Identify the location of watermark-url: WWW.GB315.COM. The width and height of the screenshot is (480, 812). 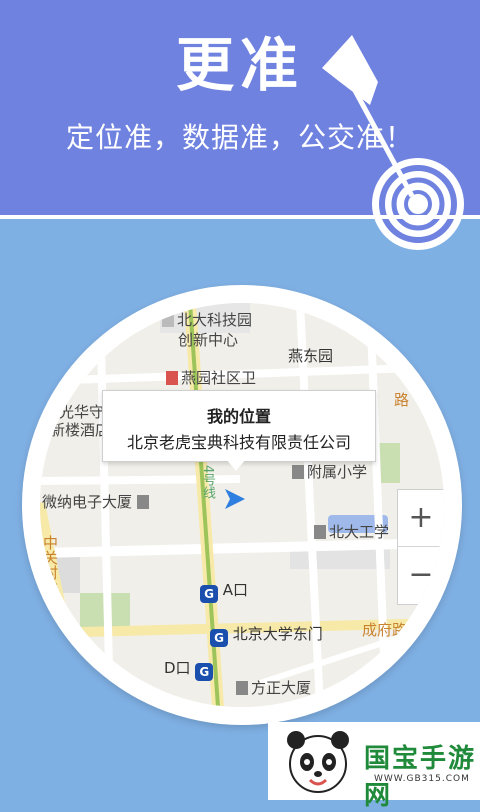
(422, 779).